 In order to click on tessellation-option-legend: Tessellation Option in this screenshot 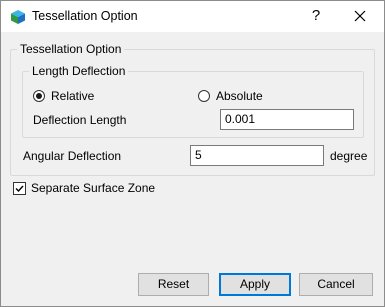, I will do `click(71, 49)`.